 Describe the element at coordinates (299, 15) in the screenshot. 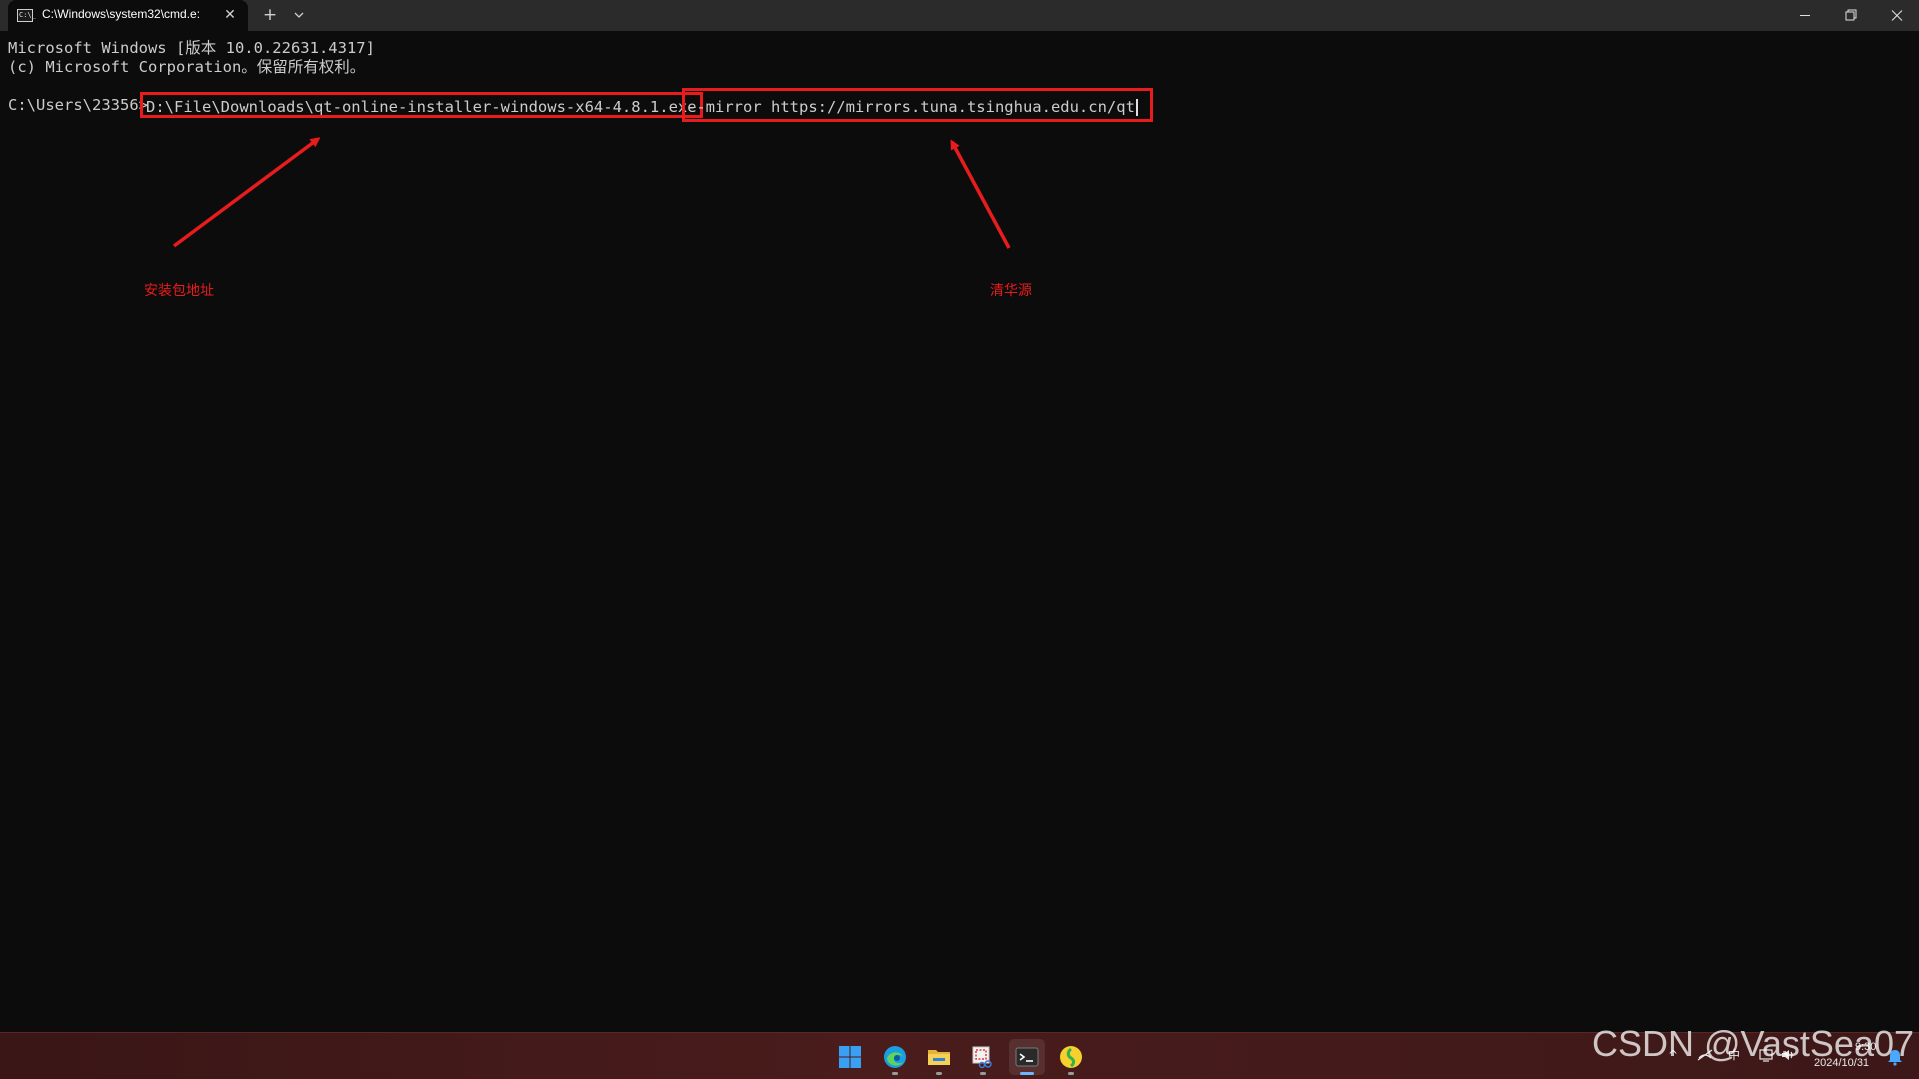

I see `chevron-down-icon` at that location.